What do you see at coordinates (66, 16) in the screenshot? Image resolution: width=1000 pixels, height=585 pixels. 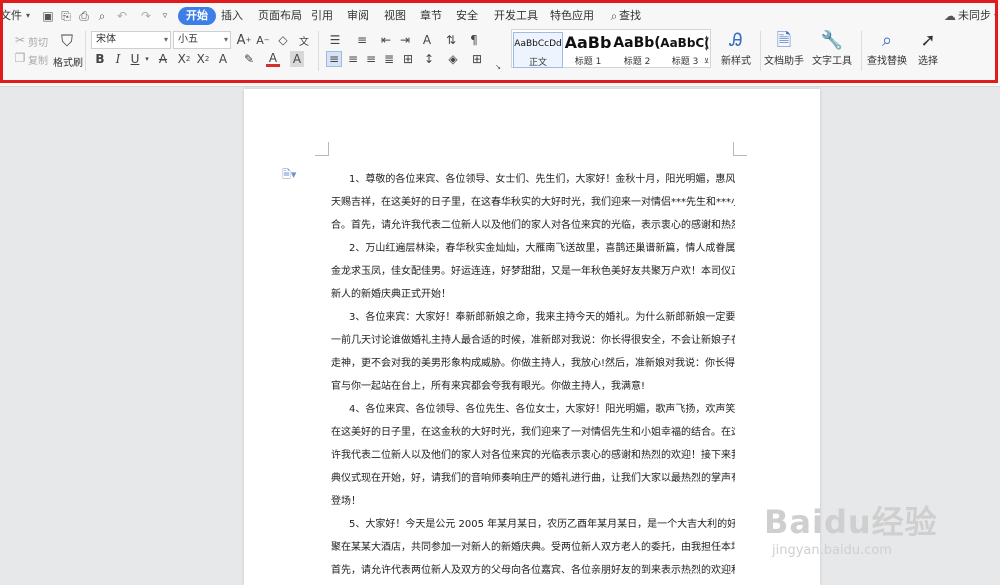 I see `export-icon: ⎘` at bounding box center [66, 16].